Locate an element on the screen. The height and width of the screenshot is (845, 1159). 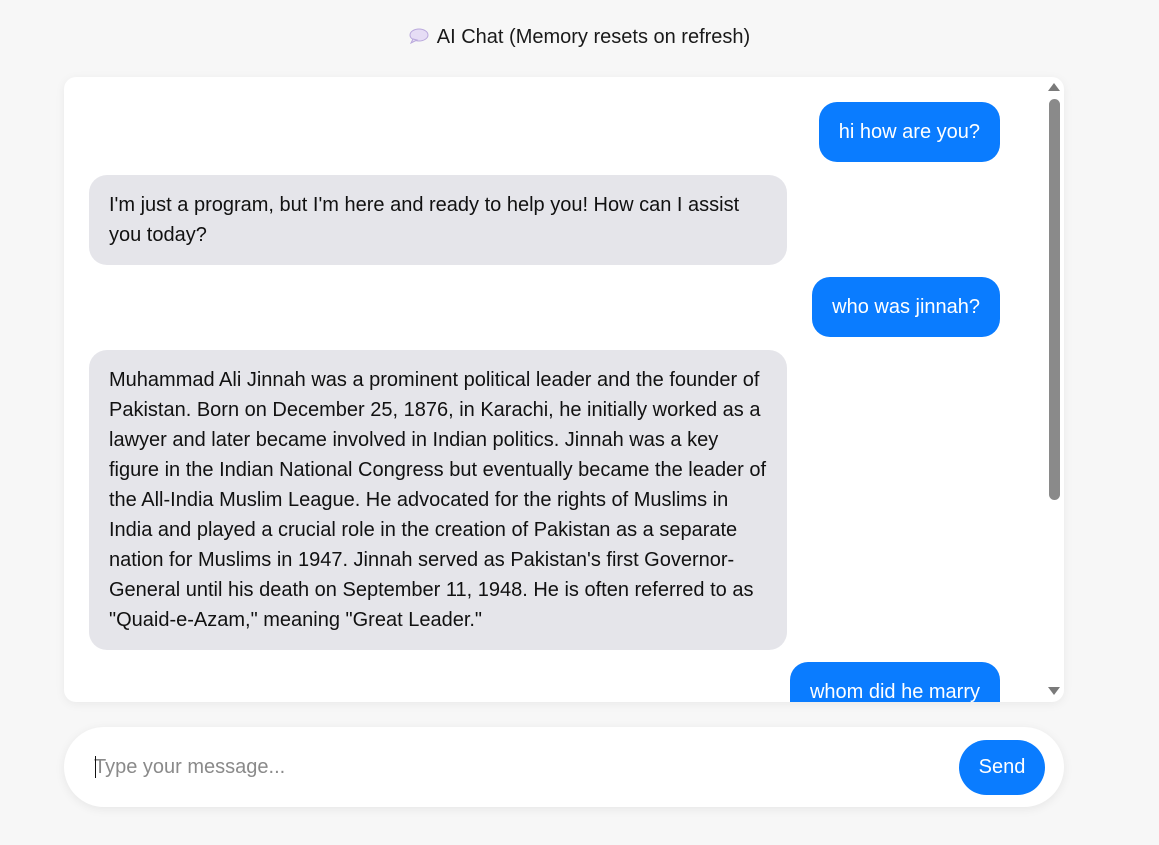
page-title-text: AI Chat (Memory resets on refresh) is located at coordinates (593, 37).